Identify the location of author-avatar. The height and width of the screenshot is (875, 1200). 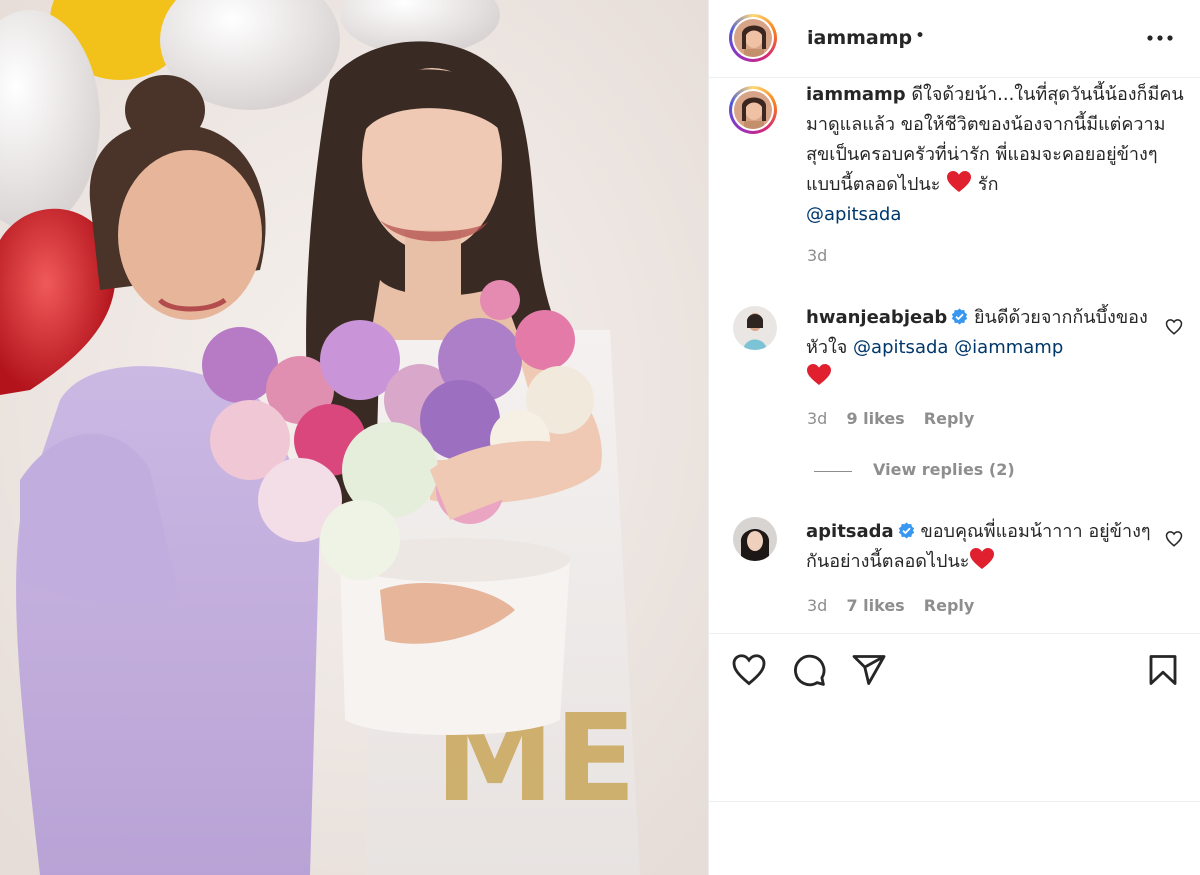
(753, 38).